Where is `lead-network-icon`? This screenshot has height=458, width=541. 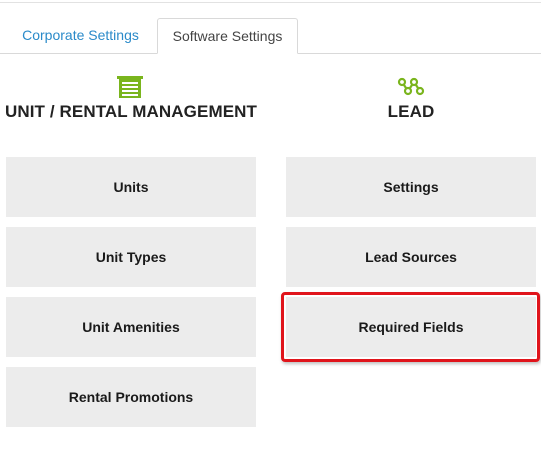
lead-network-icon is located at coordinates (411, 86).